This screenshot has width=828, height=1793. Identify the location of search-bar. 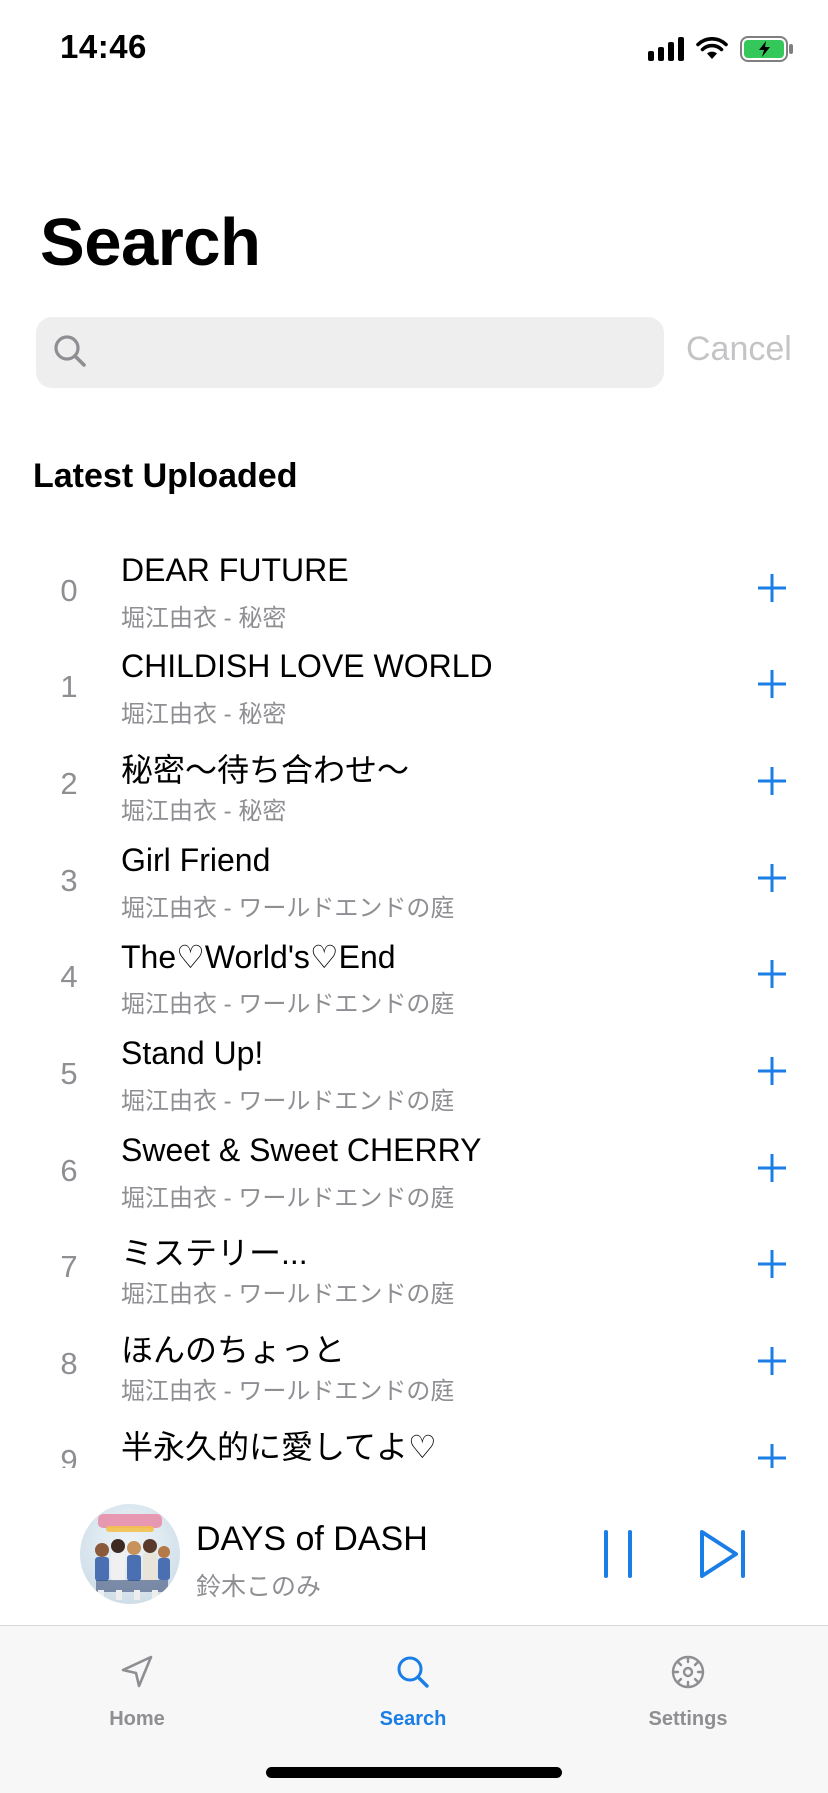
(350, 353).